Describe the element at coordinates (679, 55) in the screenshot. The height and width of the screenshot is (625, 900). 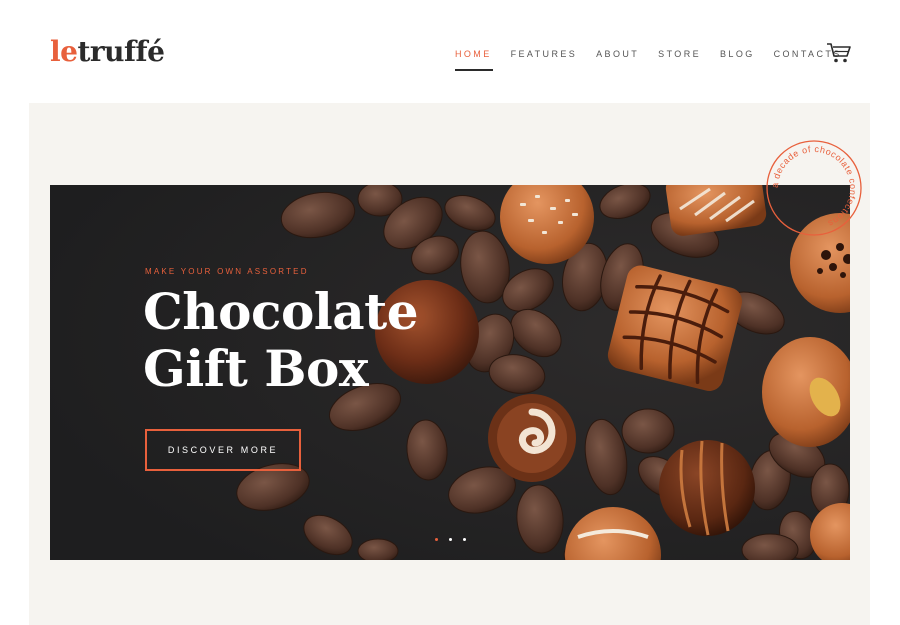
I see `nav-store: STORE` at that location.